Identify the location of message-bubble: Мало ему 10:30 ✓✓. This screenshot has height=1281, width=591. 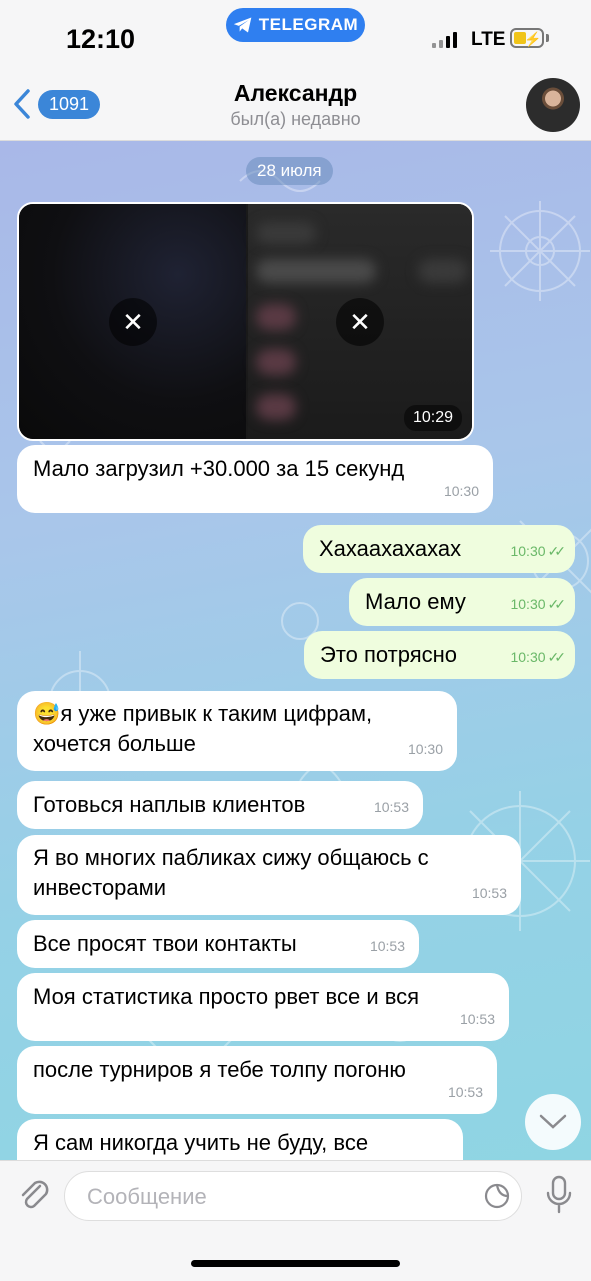
(462, 602).